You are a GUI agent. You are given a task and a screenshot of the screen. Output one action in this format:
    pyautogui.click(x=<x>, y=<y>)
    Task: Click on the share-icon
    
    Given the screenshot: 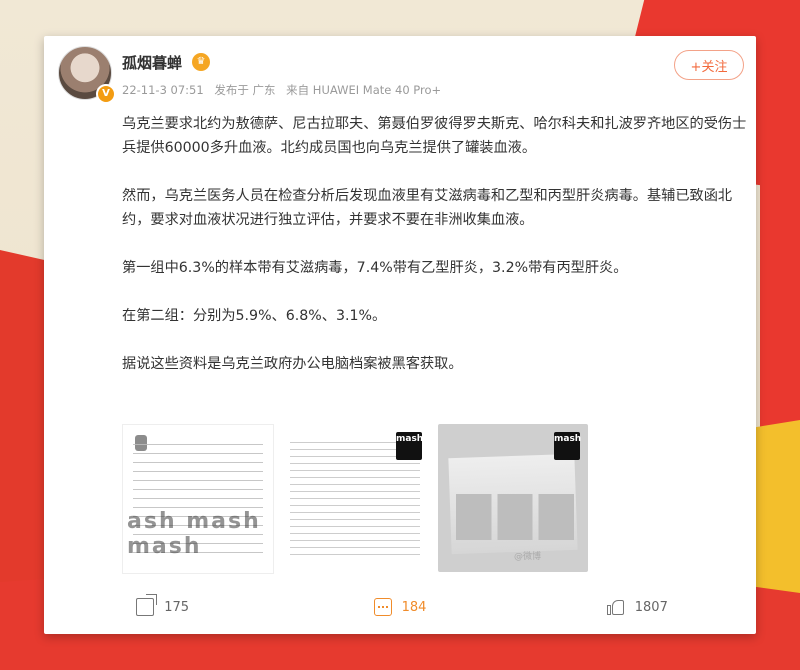 What is the action you would take?
    pyautogui.click(x=145, y=607)
    